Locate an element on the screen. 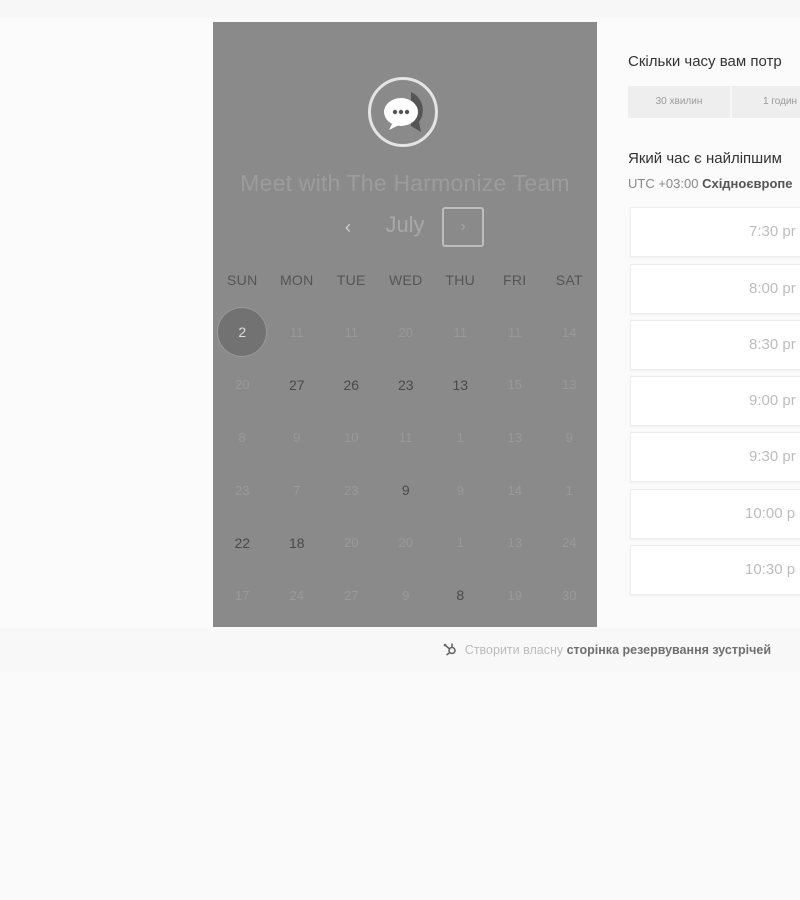 The image size is (800, 900). calendar-title: Meet with The Harmonize Team is located at coordinates (405, 183).